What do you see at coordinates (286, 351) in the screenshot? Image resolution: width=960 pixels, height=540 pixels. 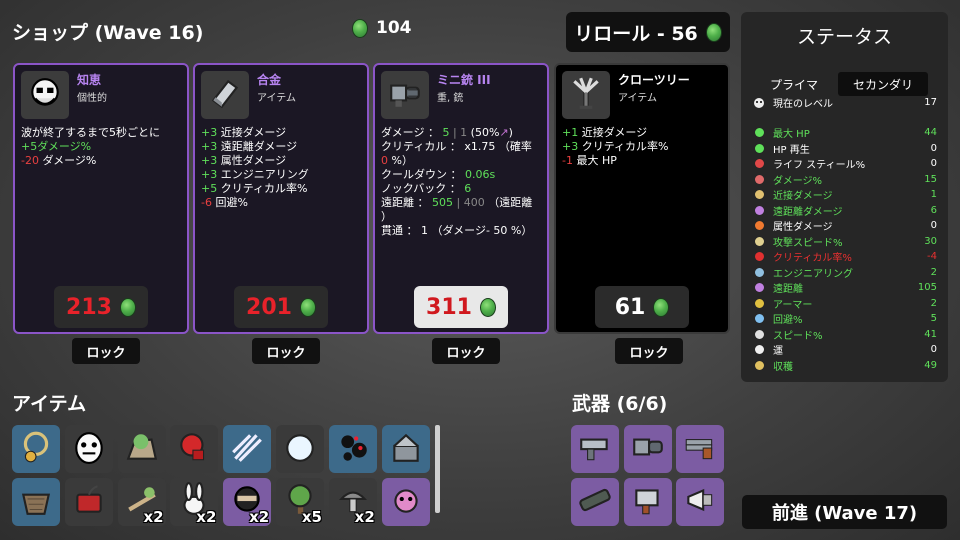 I see `lock-button-2: ロック` at bounding box center [286, 351].